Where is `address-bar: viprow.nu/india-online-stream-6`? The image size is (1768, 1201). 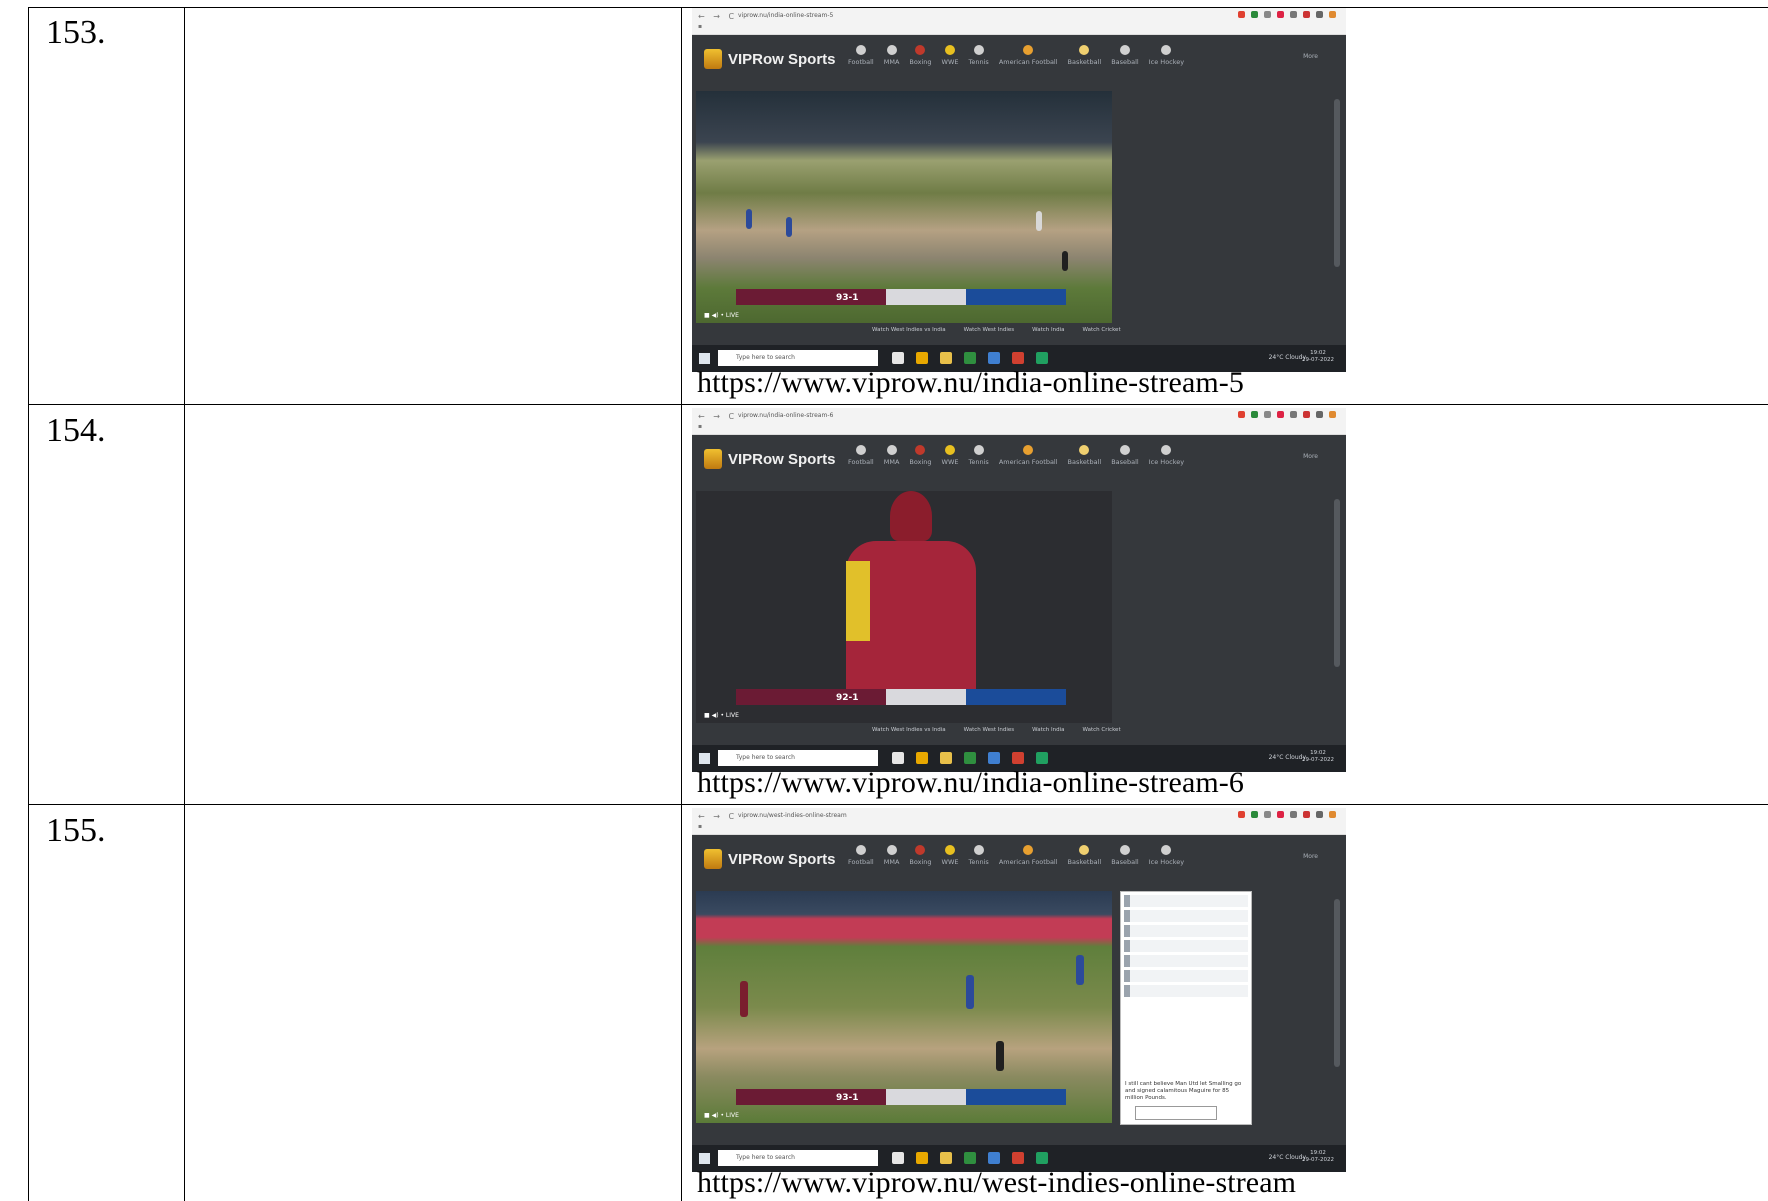 address-bar: viprow.nu/india-online-stream-6 is located at coordinates (868, 416).